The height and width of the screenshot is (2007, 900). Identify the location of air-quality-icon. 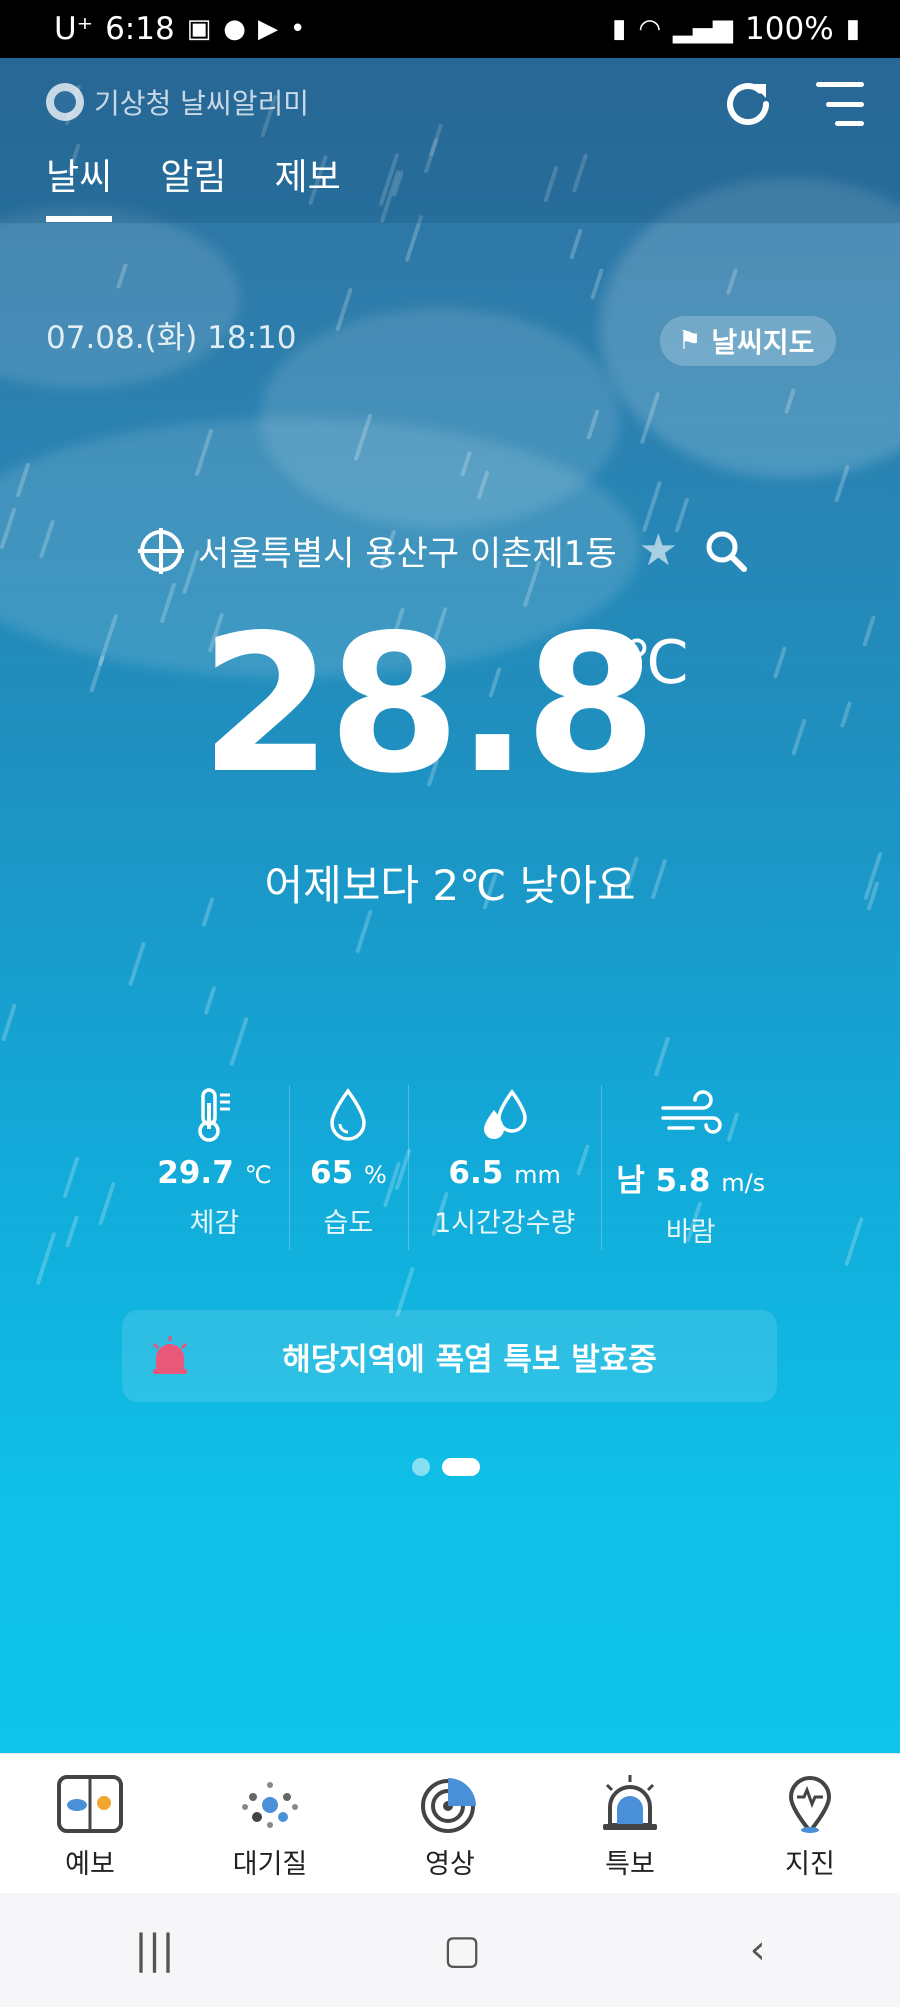
(270, 1804).